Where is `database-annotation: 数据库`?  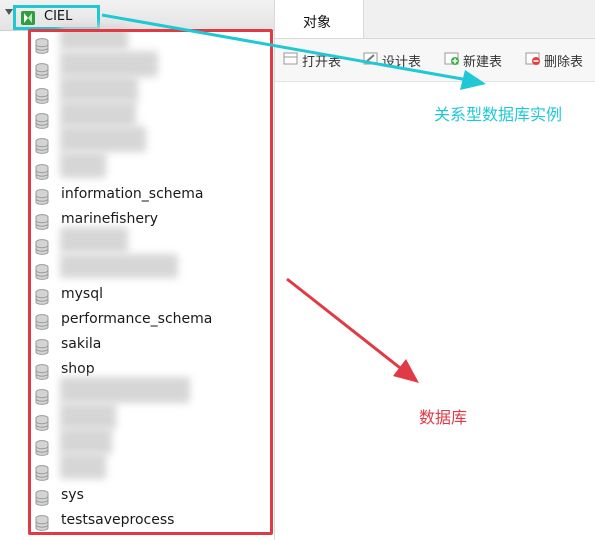
database-annotation: 数据库 is located at coordinates (443, 417).